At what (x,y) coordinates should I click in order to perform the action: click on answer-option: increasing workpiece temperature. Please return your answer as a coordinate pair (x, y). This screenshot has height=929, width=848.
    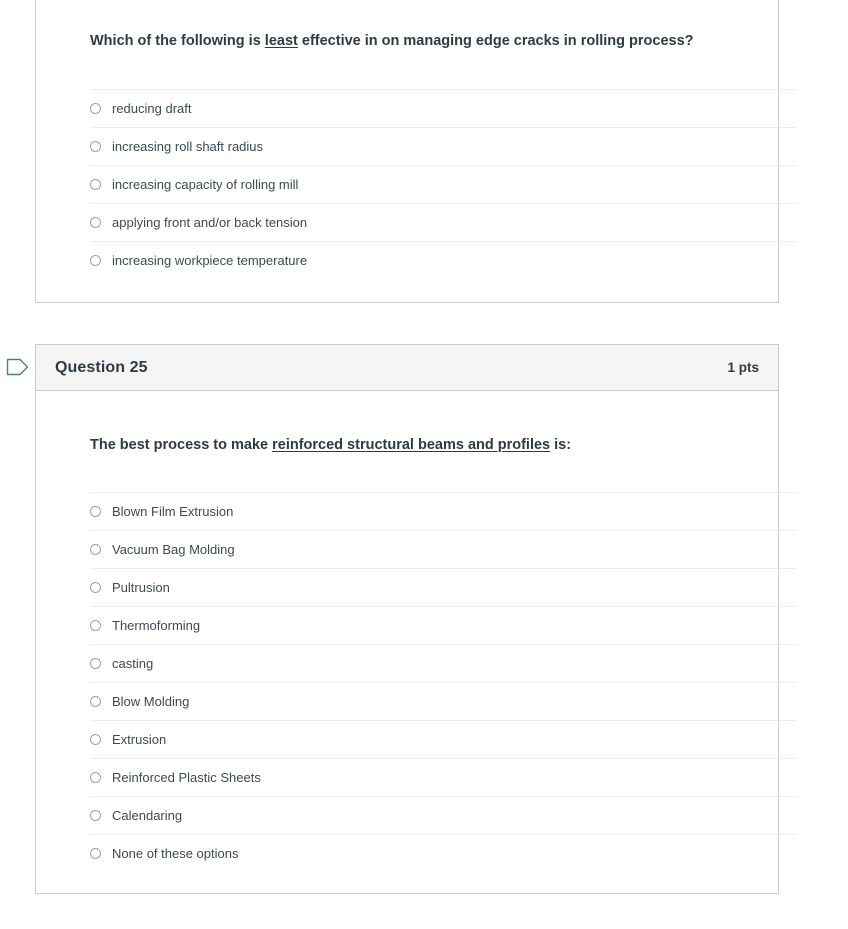
    Looking at the image, I should click on (443, 260).